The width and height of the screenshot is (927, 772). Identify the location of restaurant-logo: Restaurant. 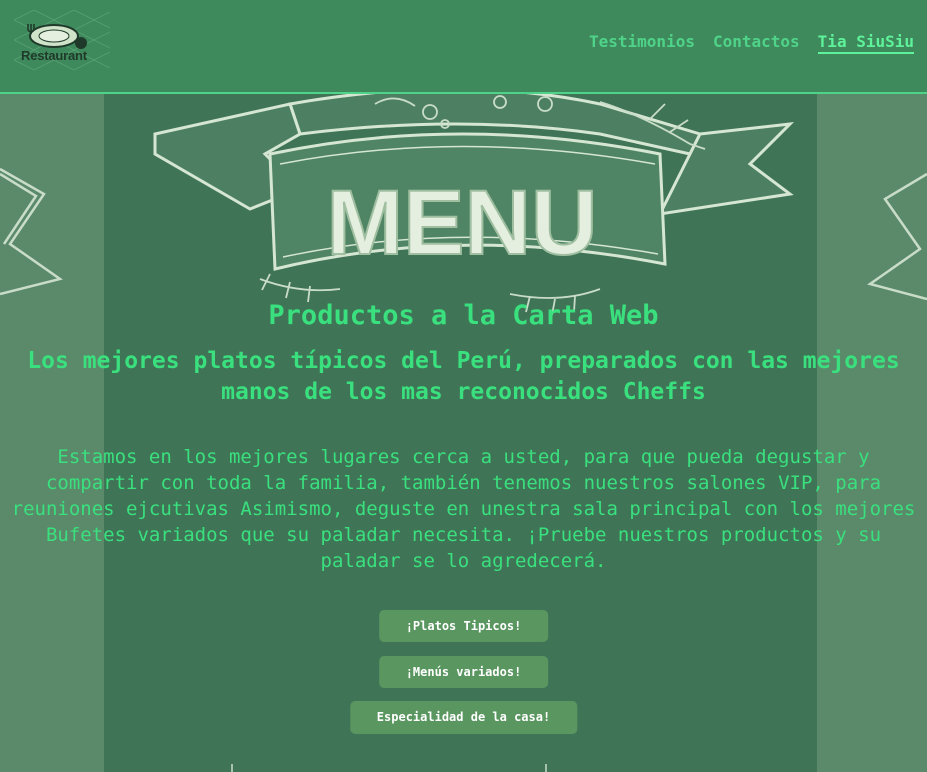
(62, 44).